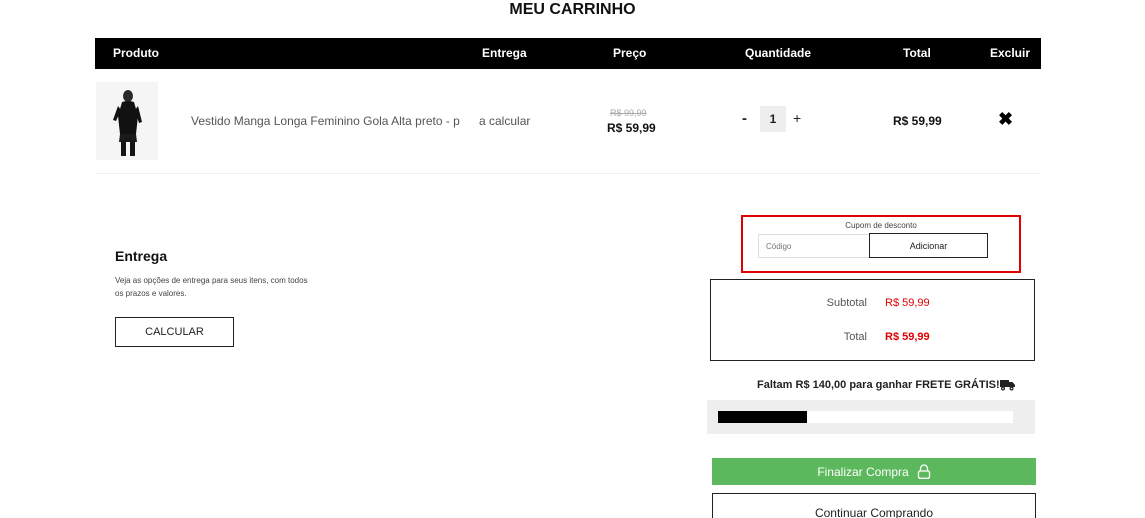 This screenshot has width=1145, height=518. What do you see at coordinates (628, 113) in the screenshot?
I see `price-old: R$ 99,99` at bounding box center [628, 113].